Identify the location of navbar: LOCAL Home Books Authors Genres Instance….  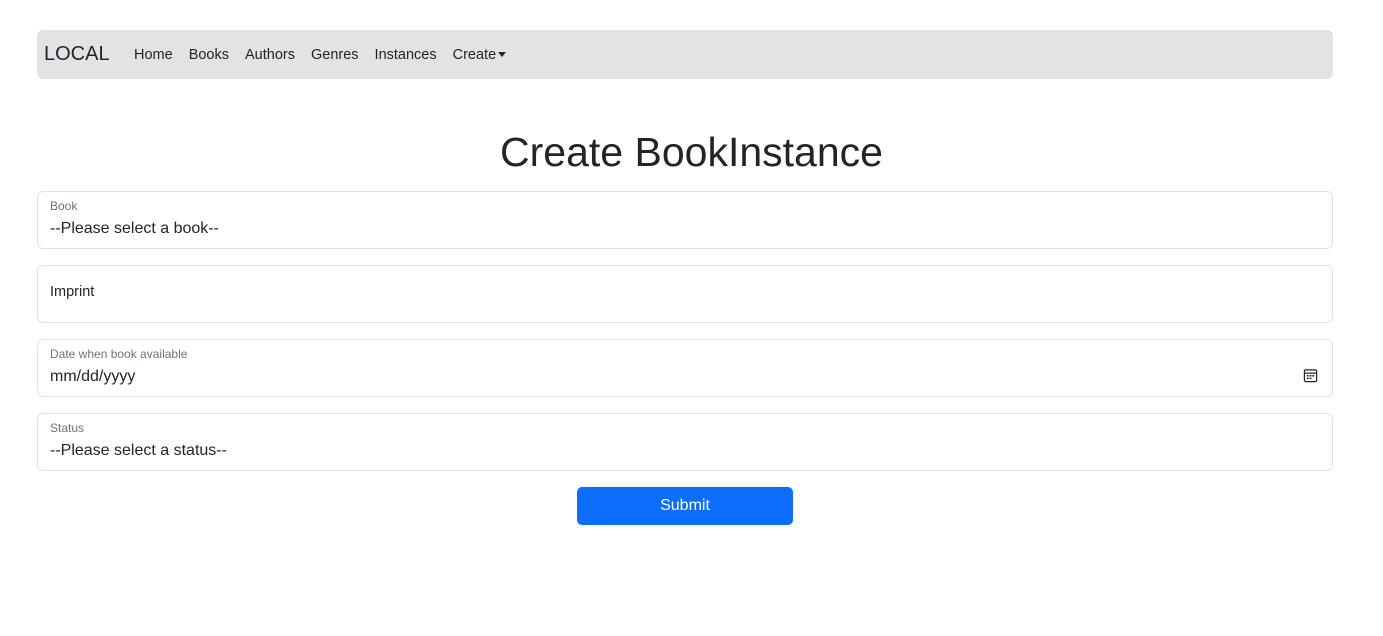
(685, 54).